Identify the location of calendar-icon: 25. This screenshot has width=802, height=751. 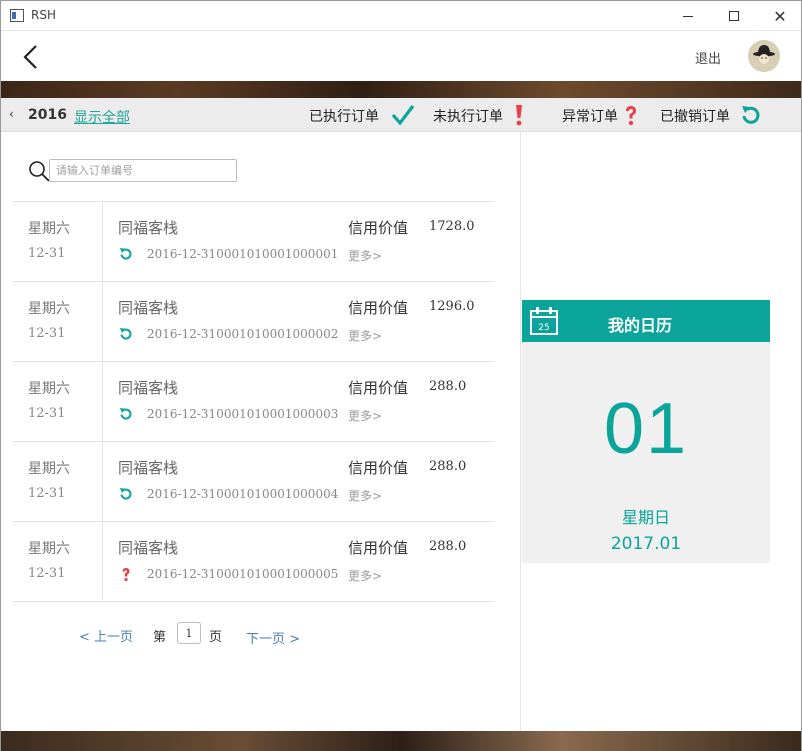
(544, 321).